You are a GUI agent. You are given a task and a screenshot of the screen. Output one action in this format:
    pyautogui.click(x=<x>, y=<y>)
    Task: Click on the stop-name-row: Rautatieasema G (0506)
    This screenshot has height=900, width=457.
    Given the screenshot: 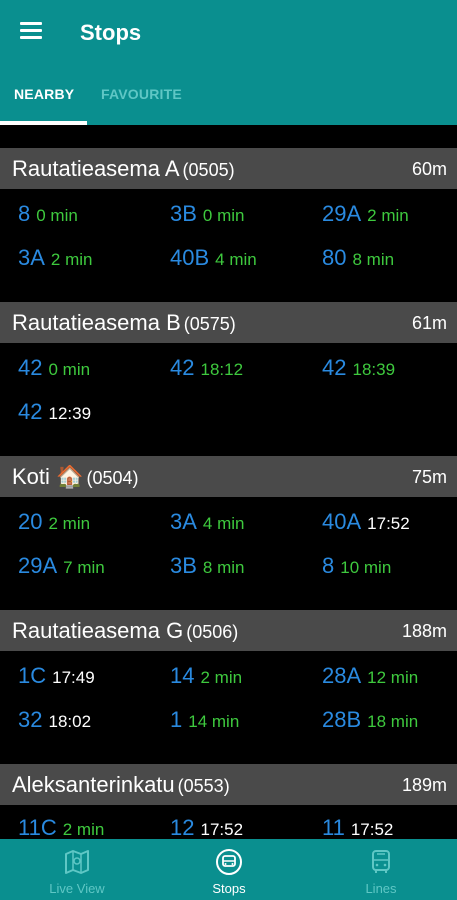 What is the action you would take?
    pyautogui.click(x=125, y=631)
    